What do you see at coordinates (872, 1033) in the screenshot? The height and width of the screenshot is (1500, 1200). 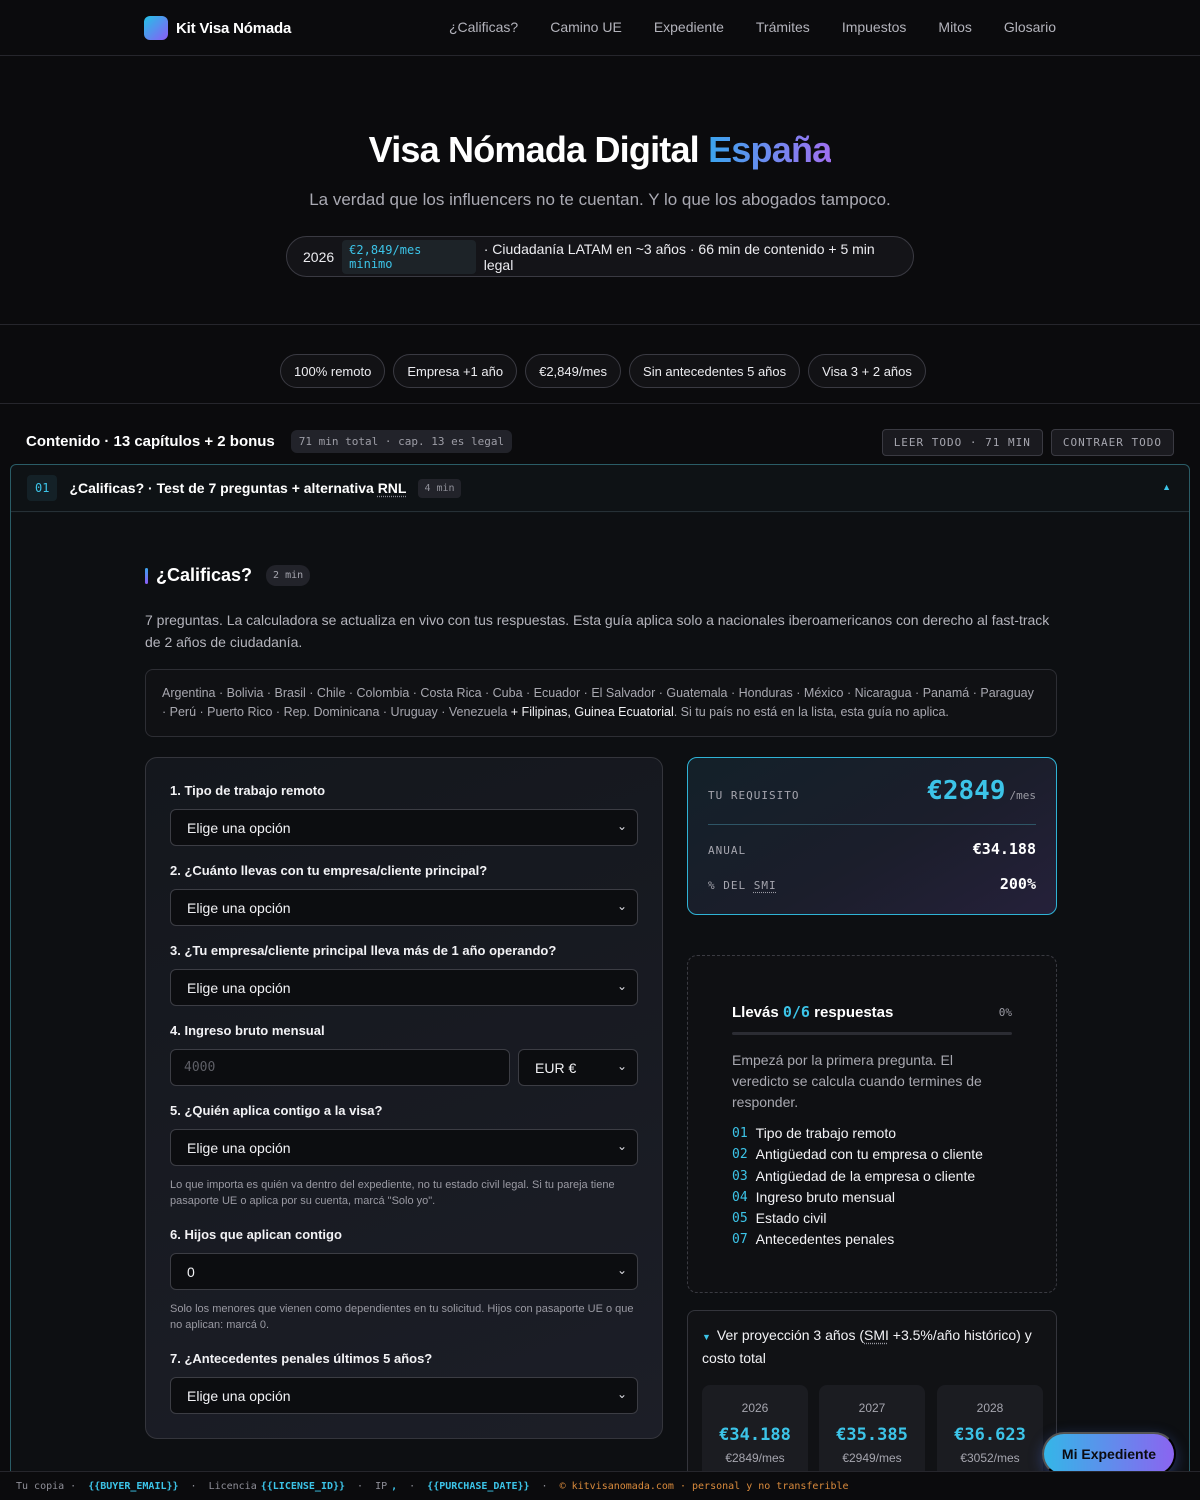 I see `progress-bar` at bounding box center [872, 1033].